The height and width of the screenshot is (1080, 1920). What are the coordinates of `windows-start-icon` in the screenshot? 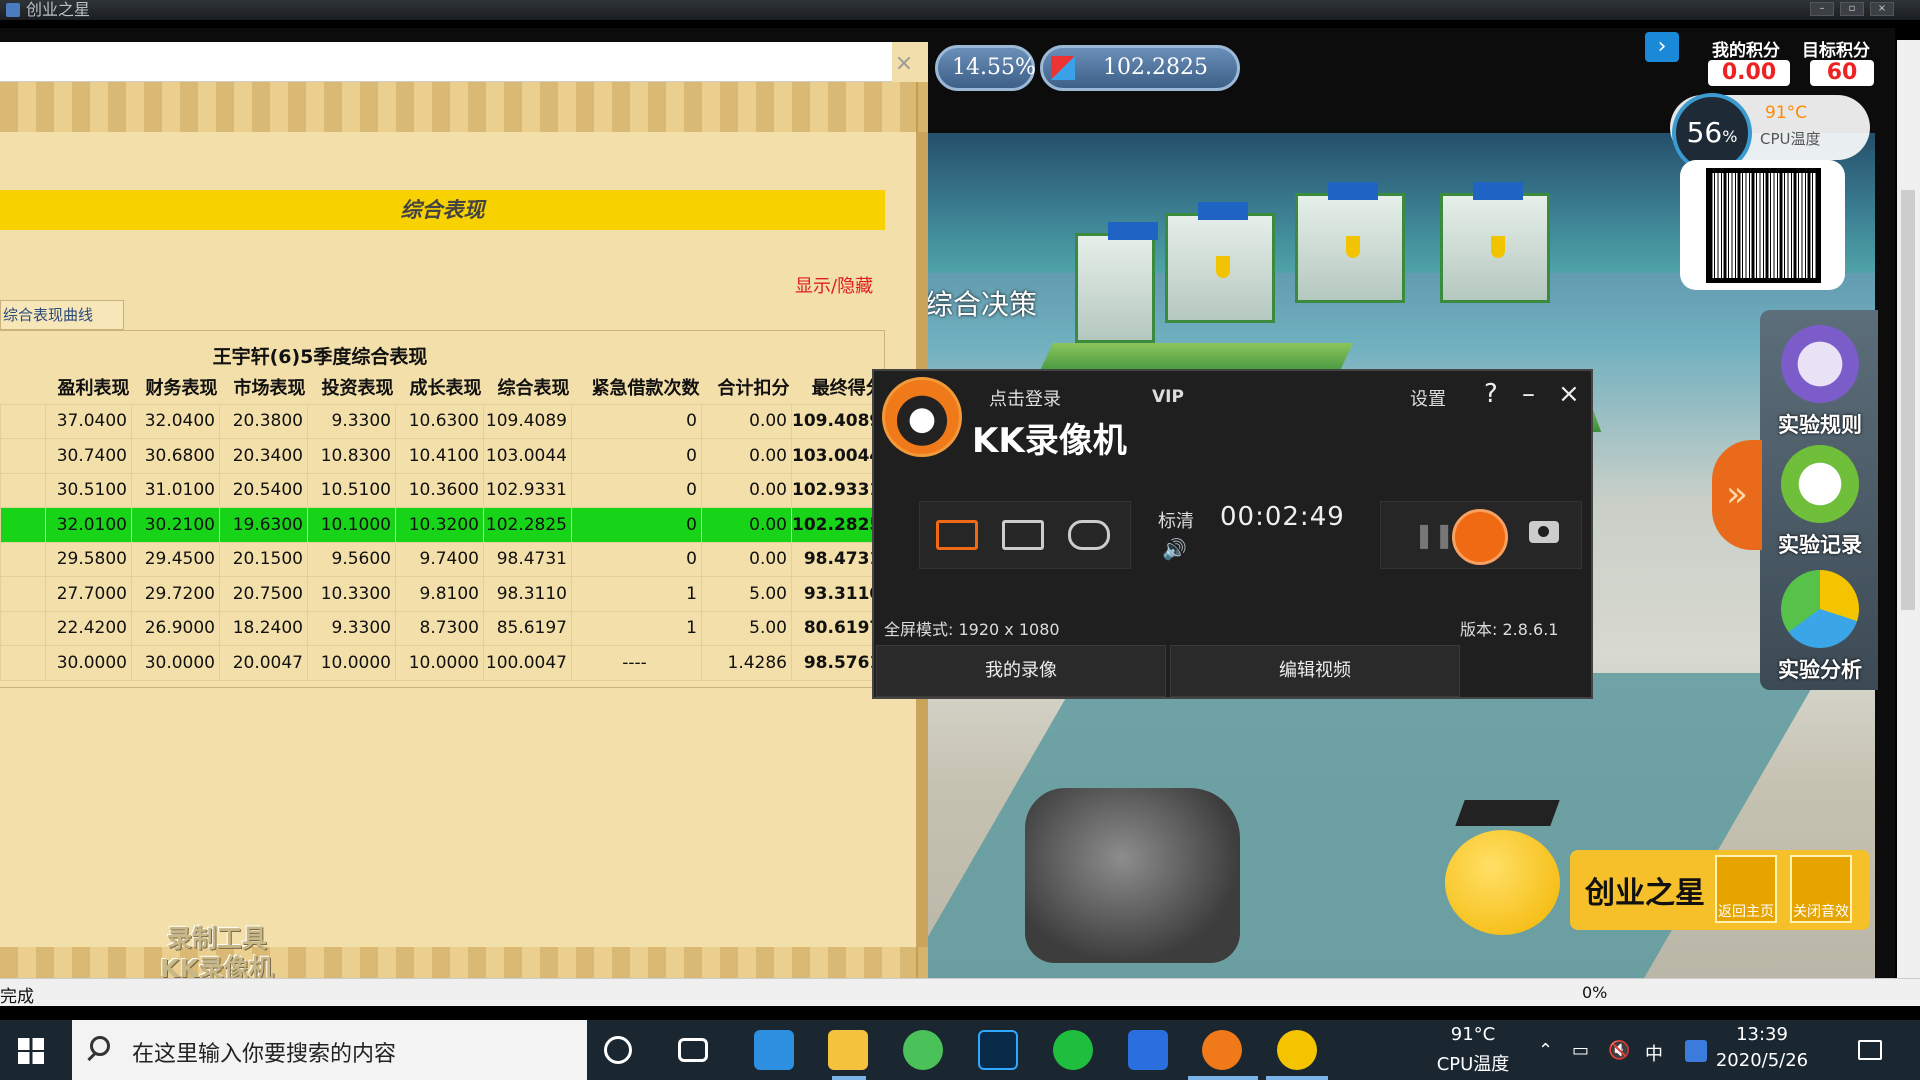 It's located at (31, 1051).